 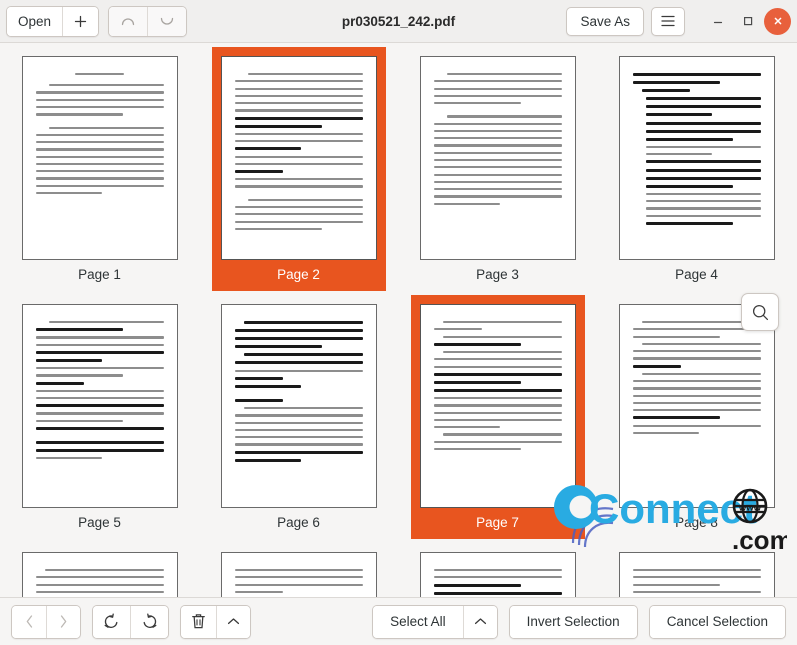 I want to click on save-as-button: Save As, so click(x=605, y=21).